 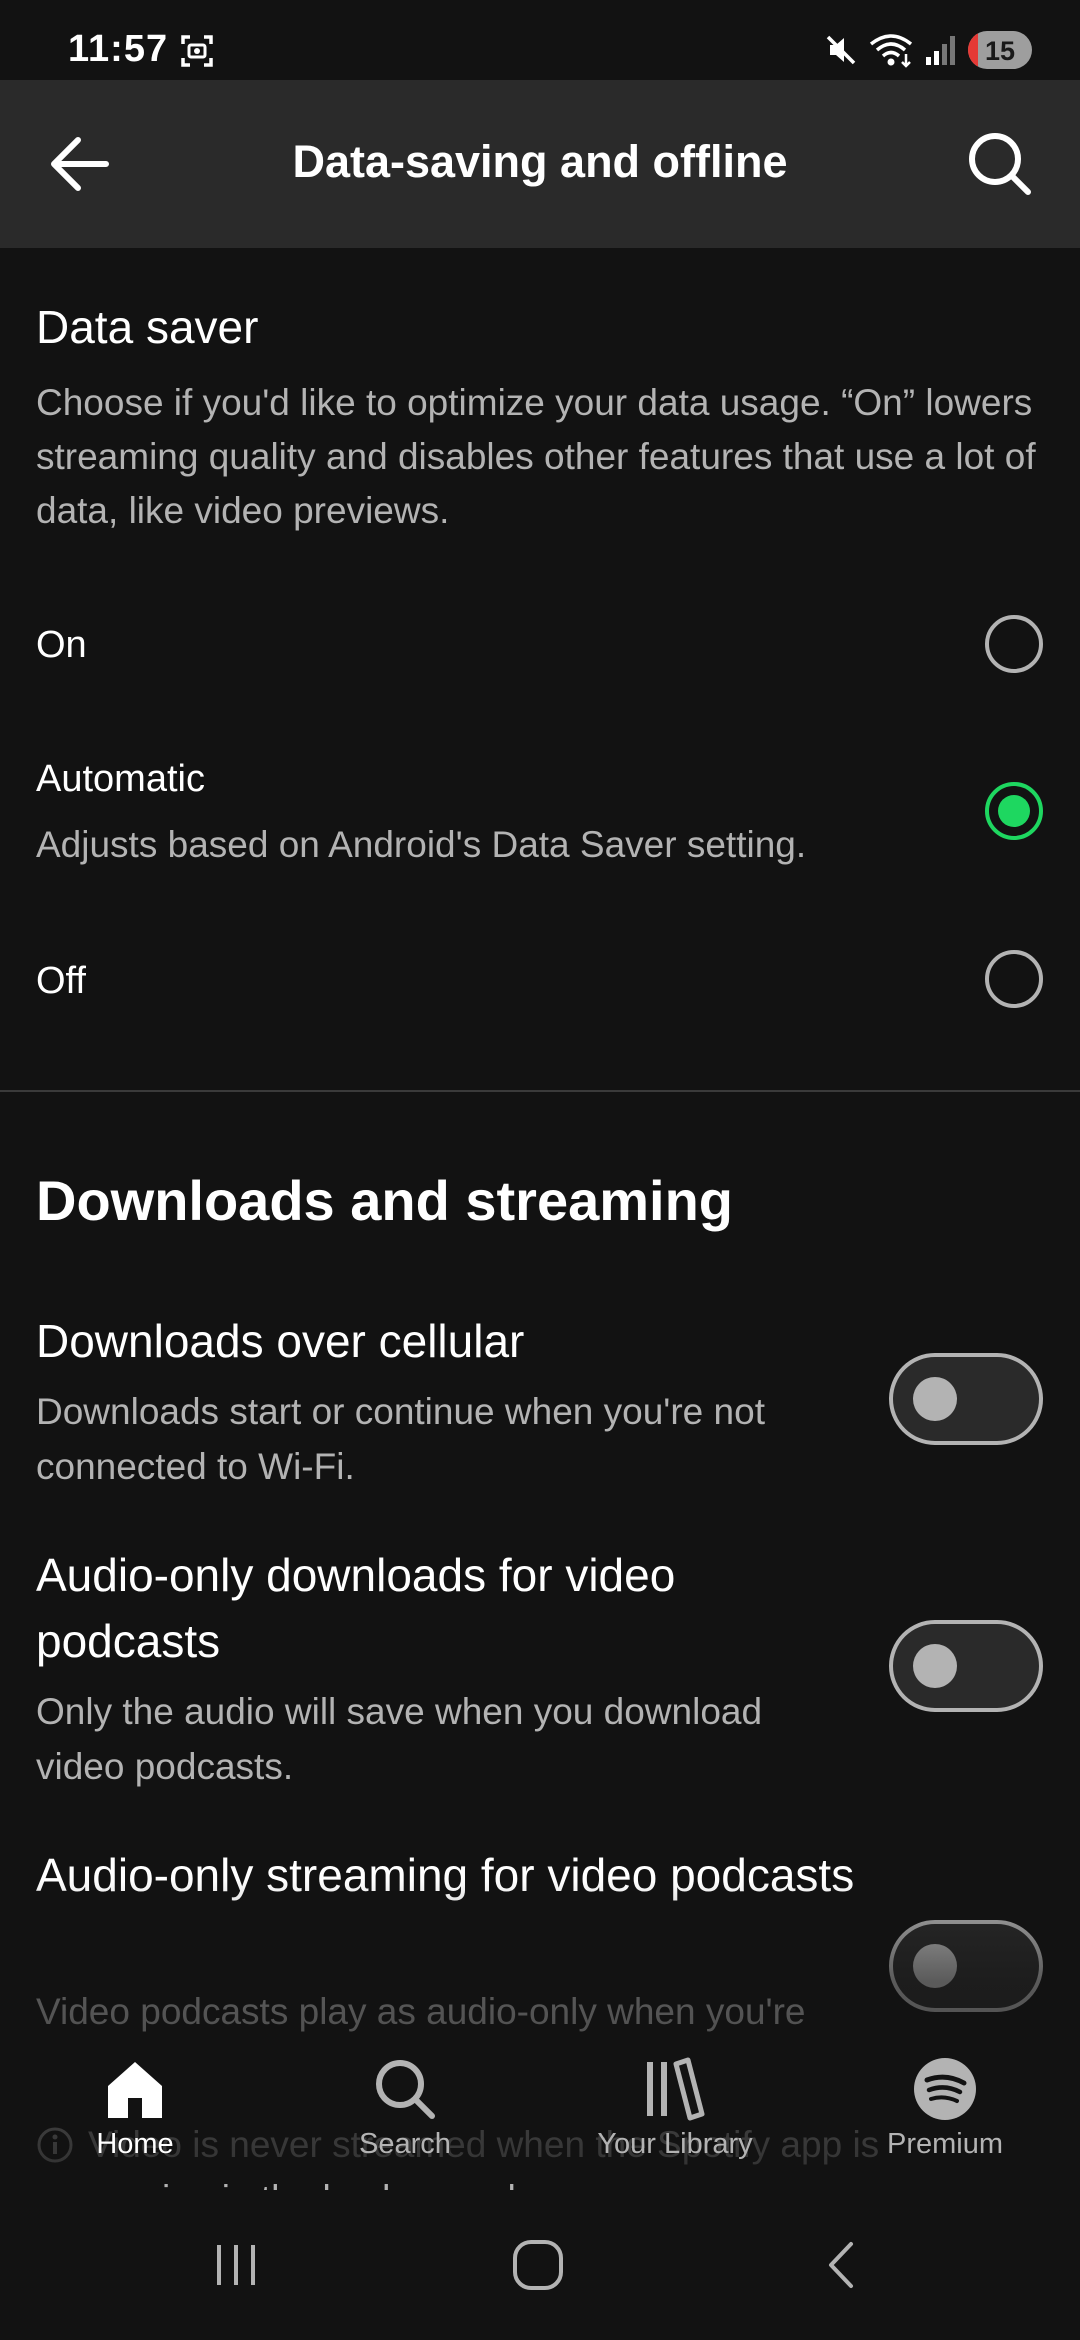 I want to click on mute-icon, so click(x=841, y=50).